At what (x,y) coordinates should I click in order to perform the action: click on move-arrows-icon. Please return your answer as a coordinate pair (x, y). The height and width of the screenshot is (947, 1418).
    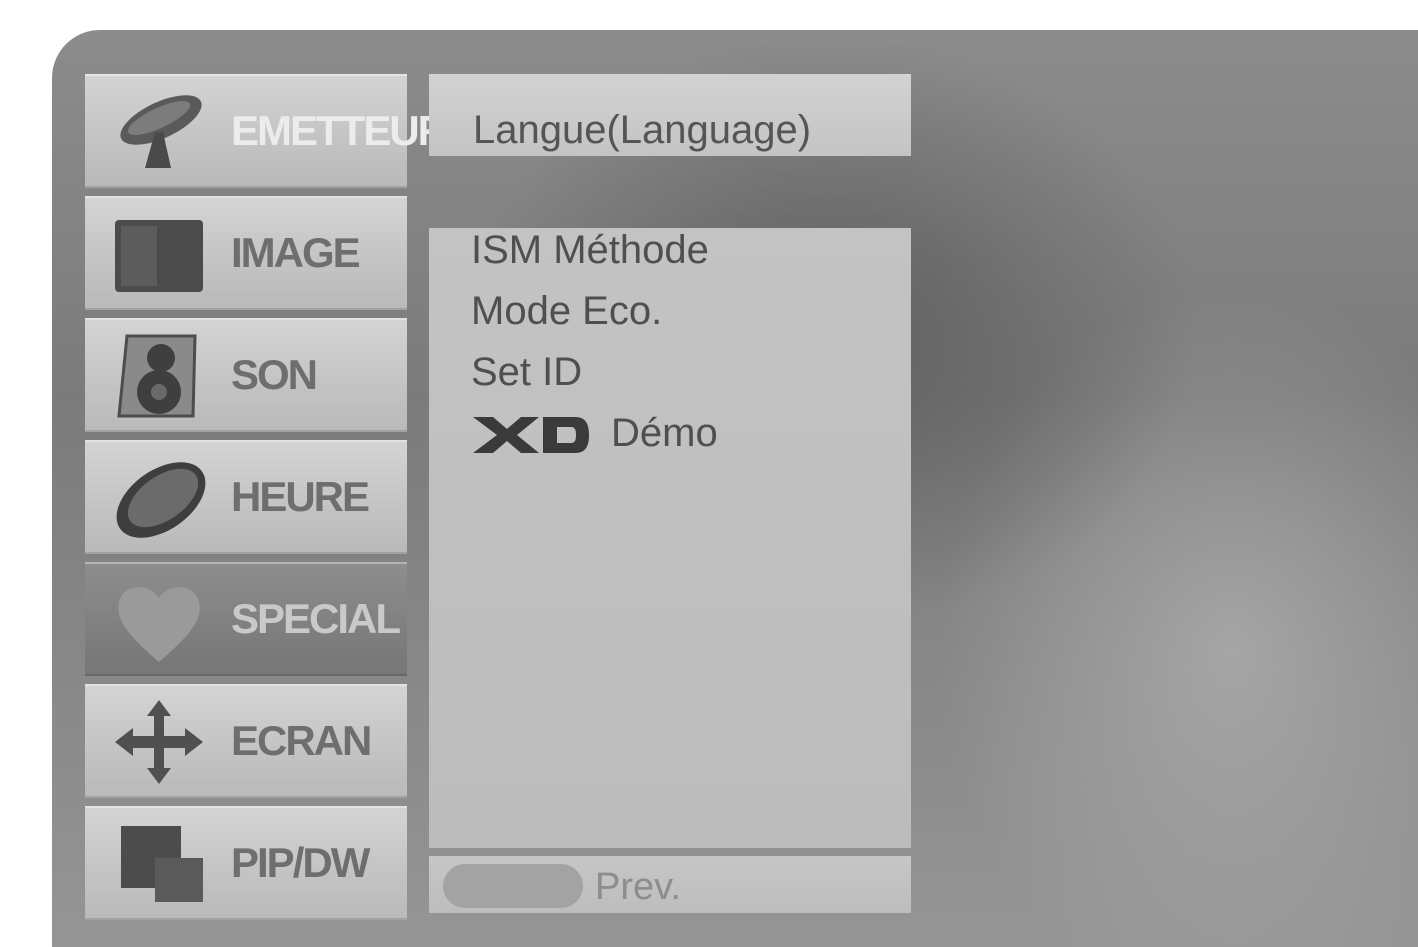
    Looking at the image, I should click on (159, 742).